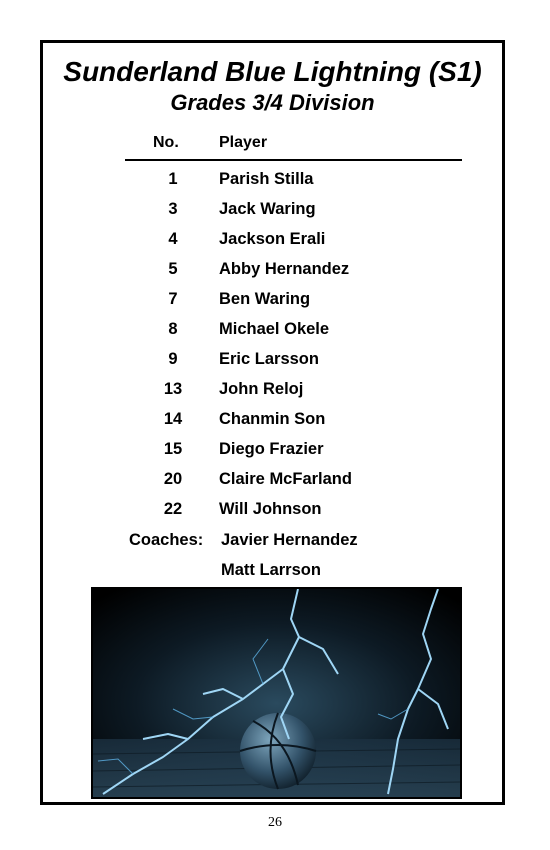 Image resolution: width=550 pixels, height=850 pixels. What do you see at coordinates (272, 102) in the screenshot?
I see `division-subtitle: Grades 3/4 Division` at bounding box center [272, 102].